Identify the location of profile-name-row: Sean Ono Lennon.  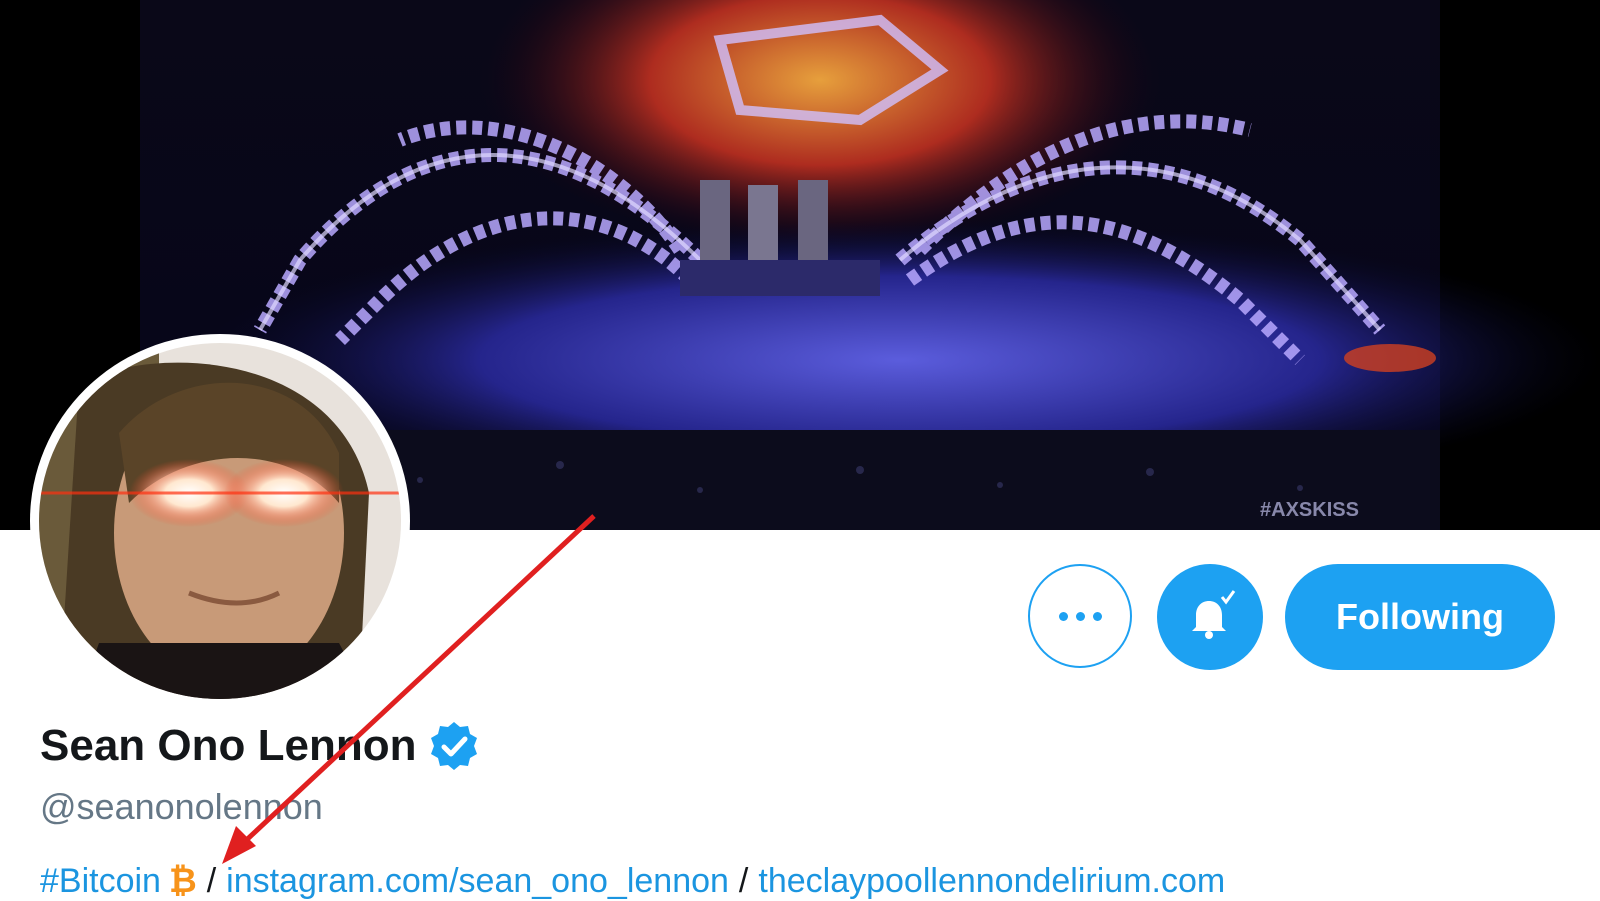
(260, 746).